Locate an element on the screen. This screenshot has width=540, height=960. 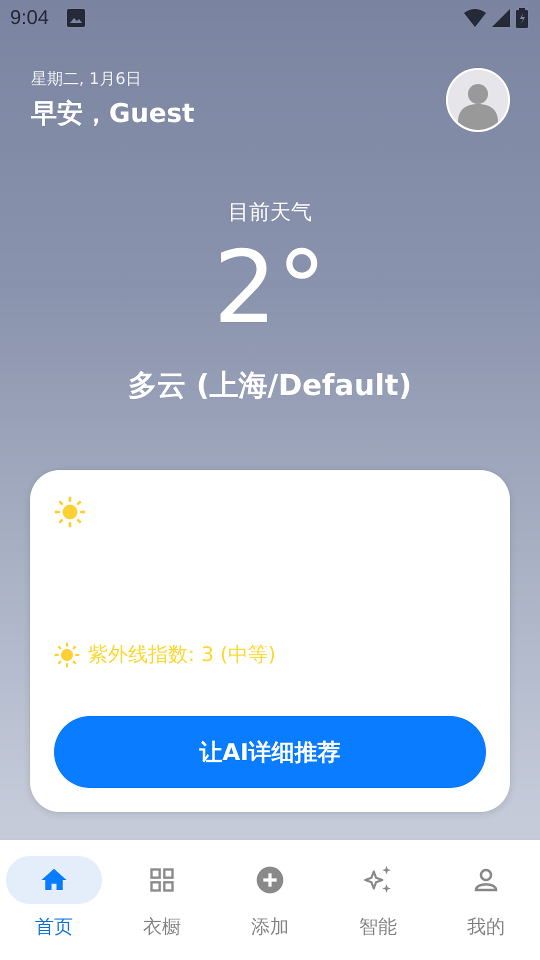
nav-tab: 我的 is located at coordinates (486, 908).